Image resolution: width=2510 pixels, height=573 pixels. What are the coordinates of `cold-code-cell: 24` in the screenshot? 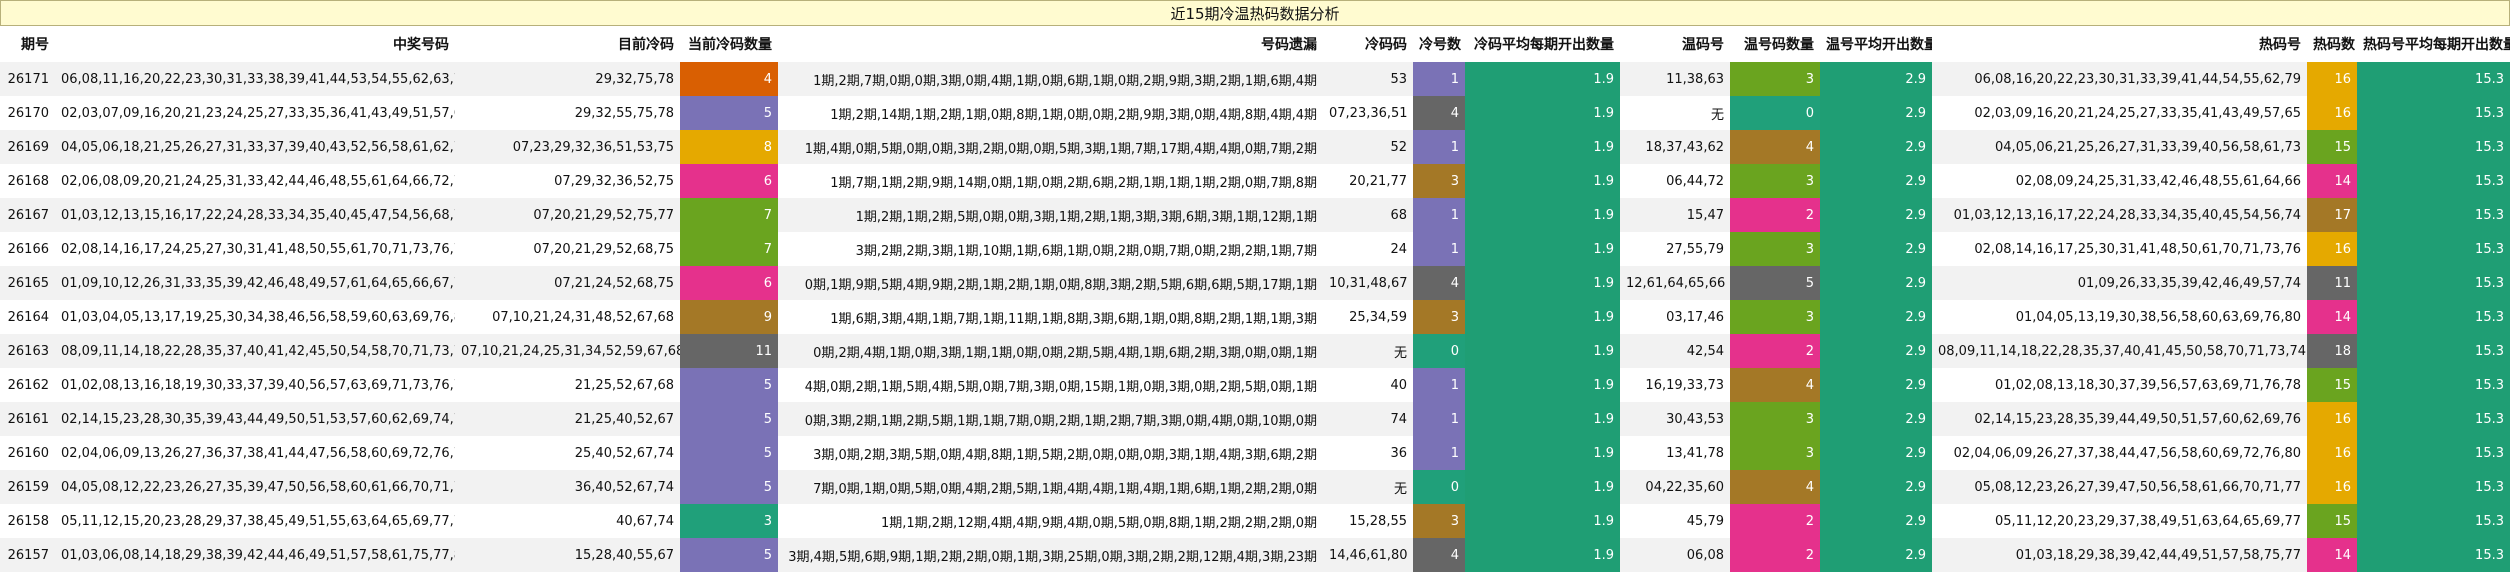 It's located at (1368, 249).